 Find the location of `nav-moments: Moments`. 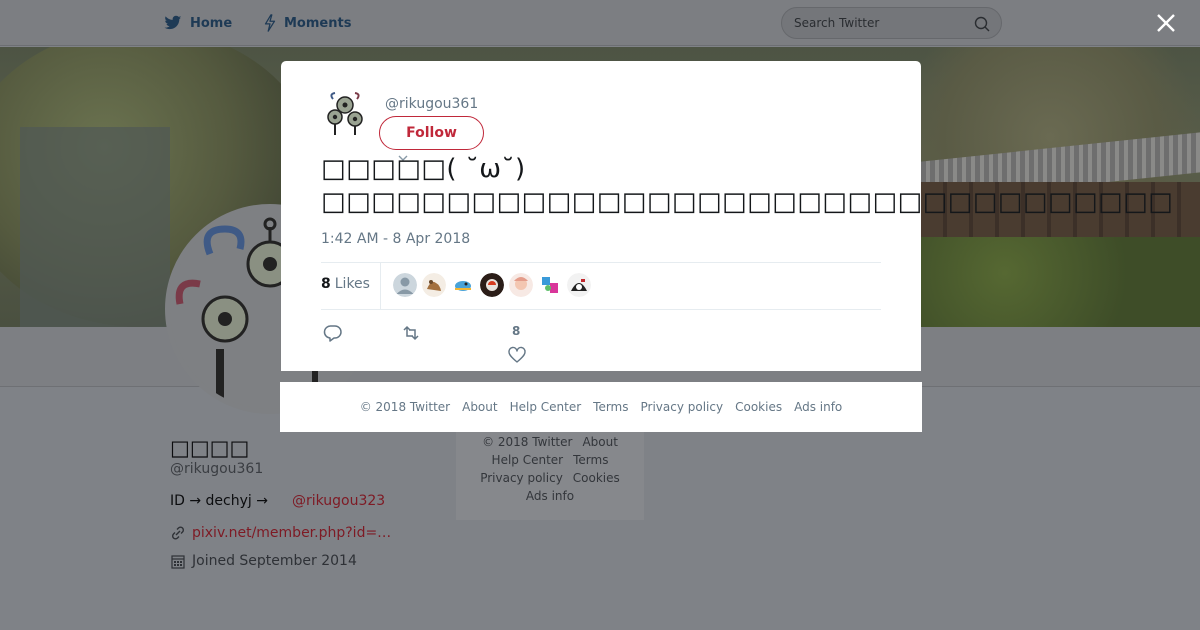

nav-moments: Moments is located at coordinates (307, 23).